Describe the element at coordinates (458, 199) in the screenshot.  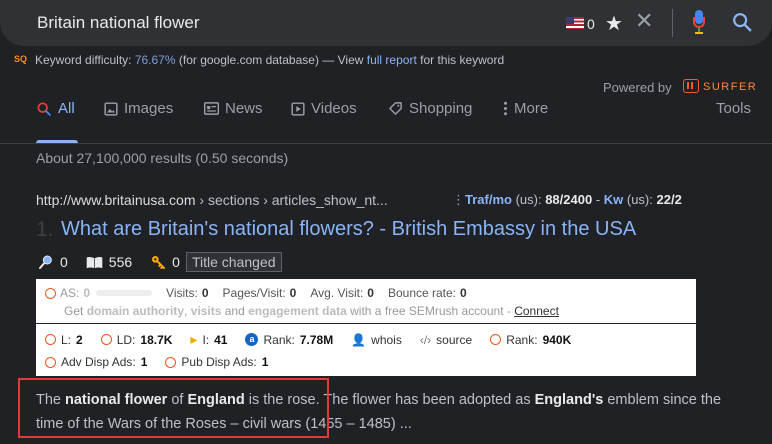
I see `kebab-icon: ⋮` at that location.